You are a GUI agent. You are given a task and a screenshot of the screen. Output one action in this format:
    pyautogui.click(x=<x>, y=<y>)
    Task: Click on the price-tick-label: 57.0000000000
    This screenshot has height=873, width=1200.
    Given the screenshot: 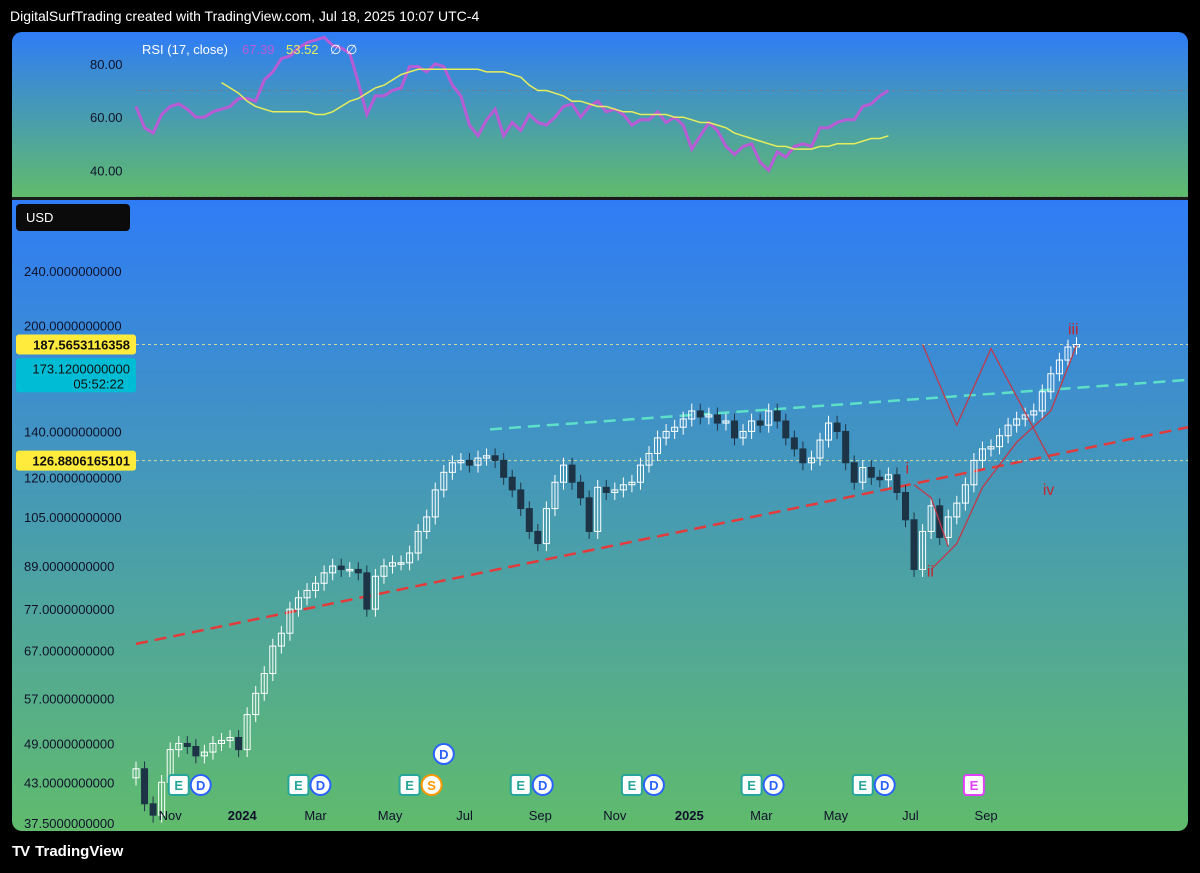 What is the action you would take?
    pyautogui.click(x=69, y=699)
    